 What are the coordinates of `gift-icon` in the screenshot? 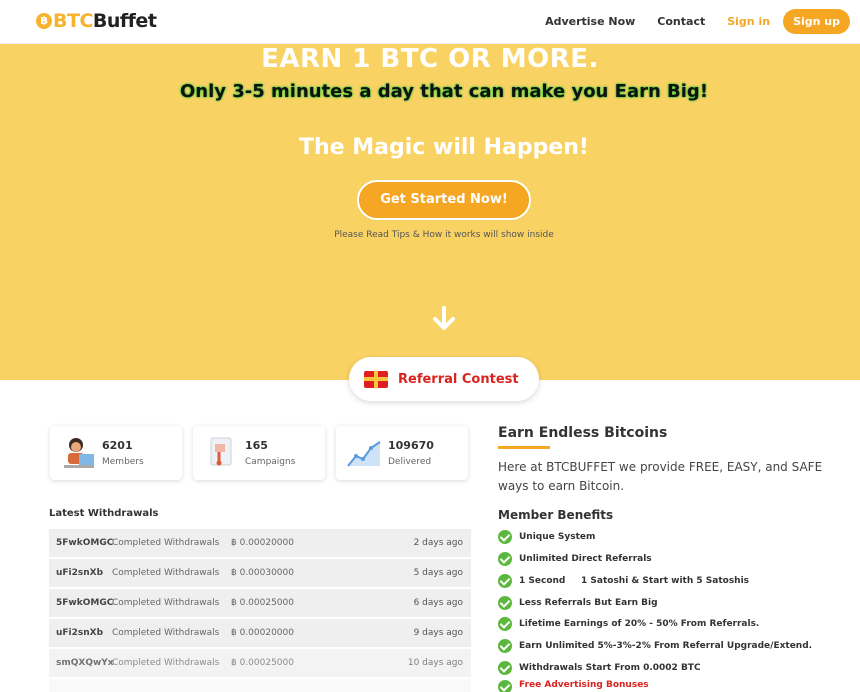 It's located at (376, 379).